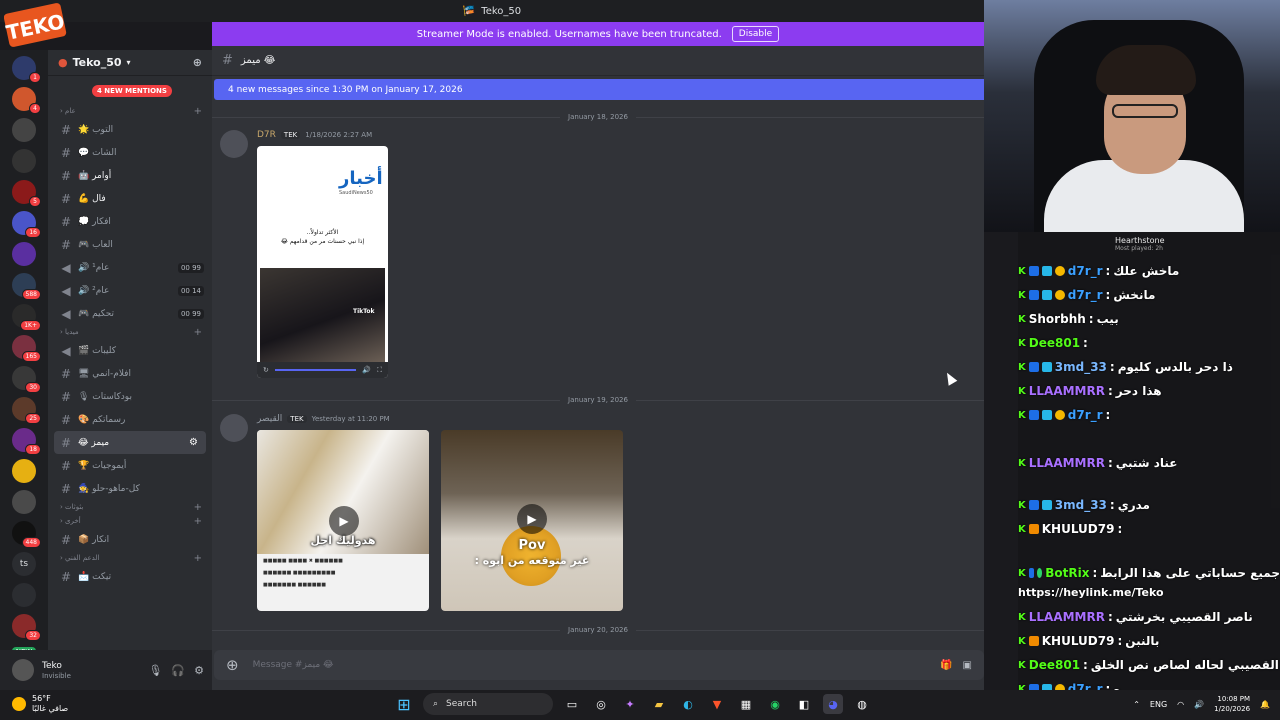  What do you see at coordinates (833, 704) in the screenshot?
I see `discord-icon: ◕` at bounding box center [833, 704].